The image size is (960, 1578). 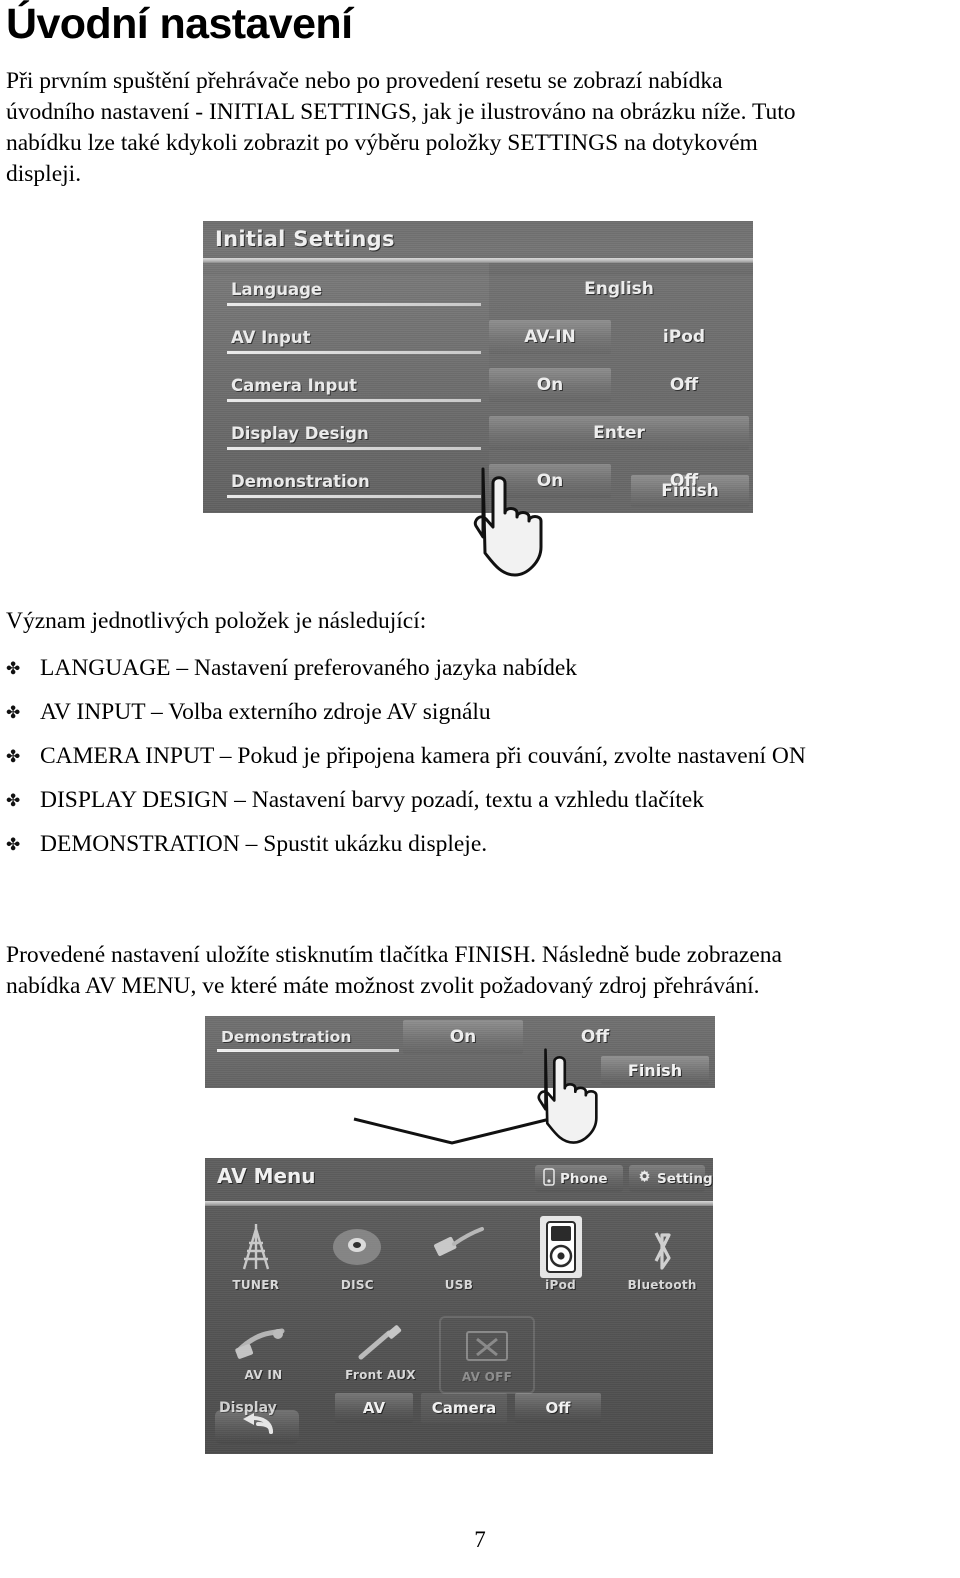 I want to click on bluetooth-icon, so click(x=662, y=1247).